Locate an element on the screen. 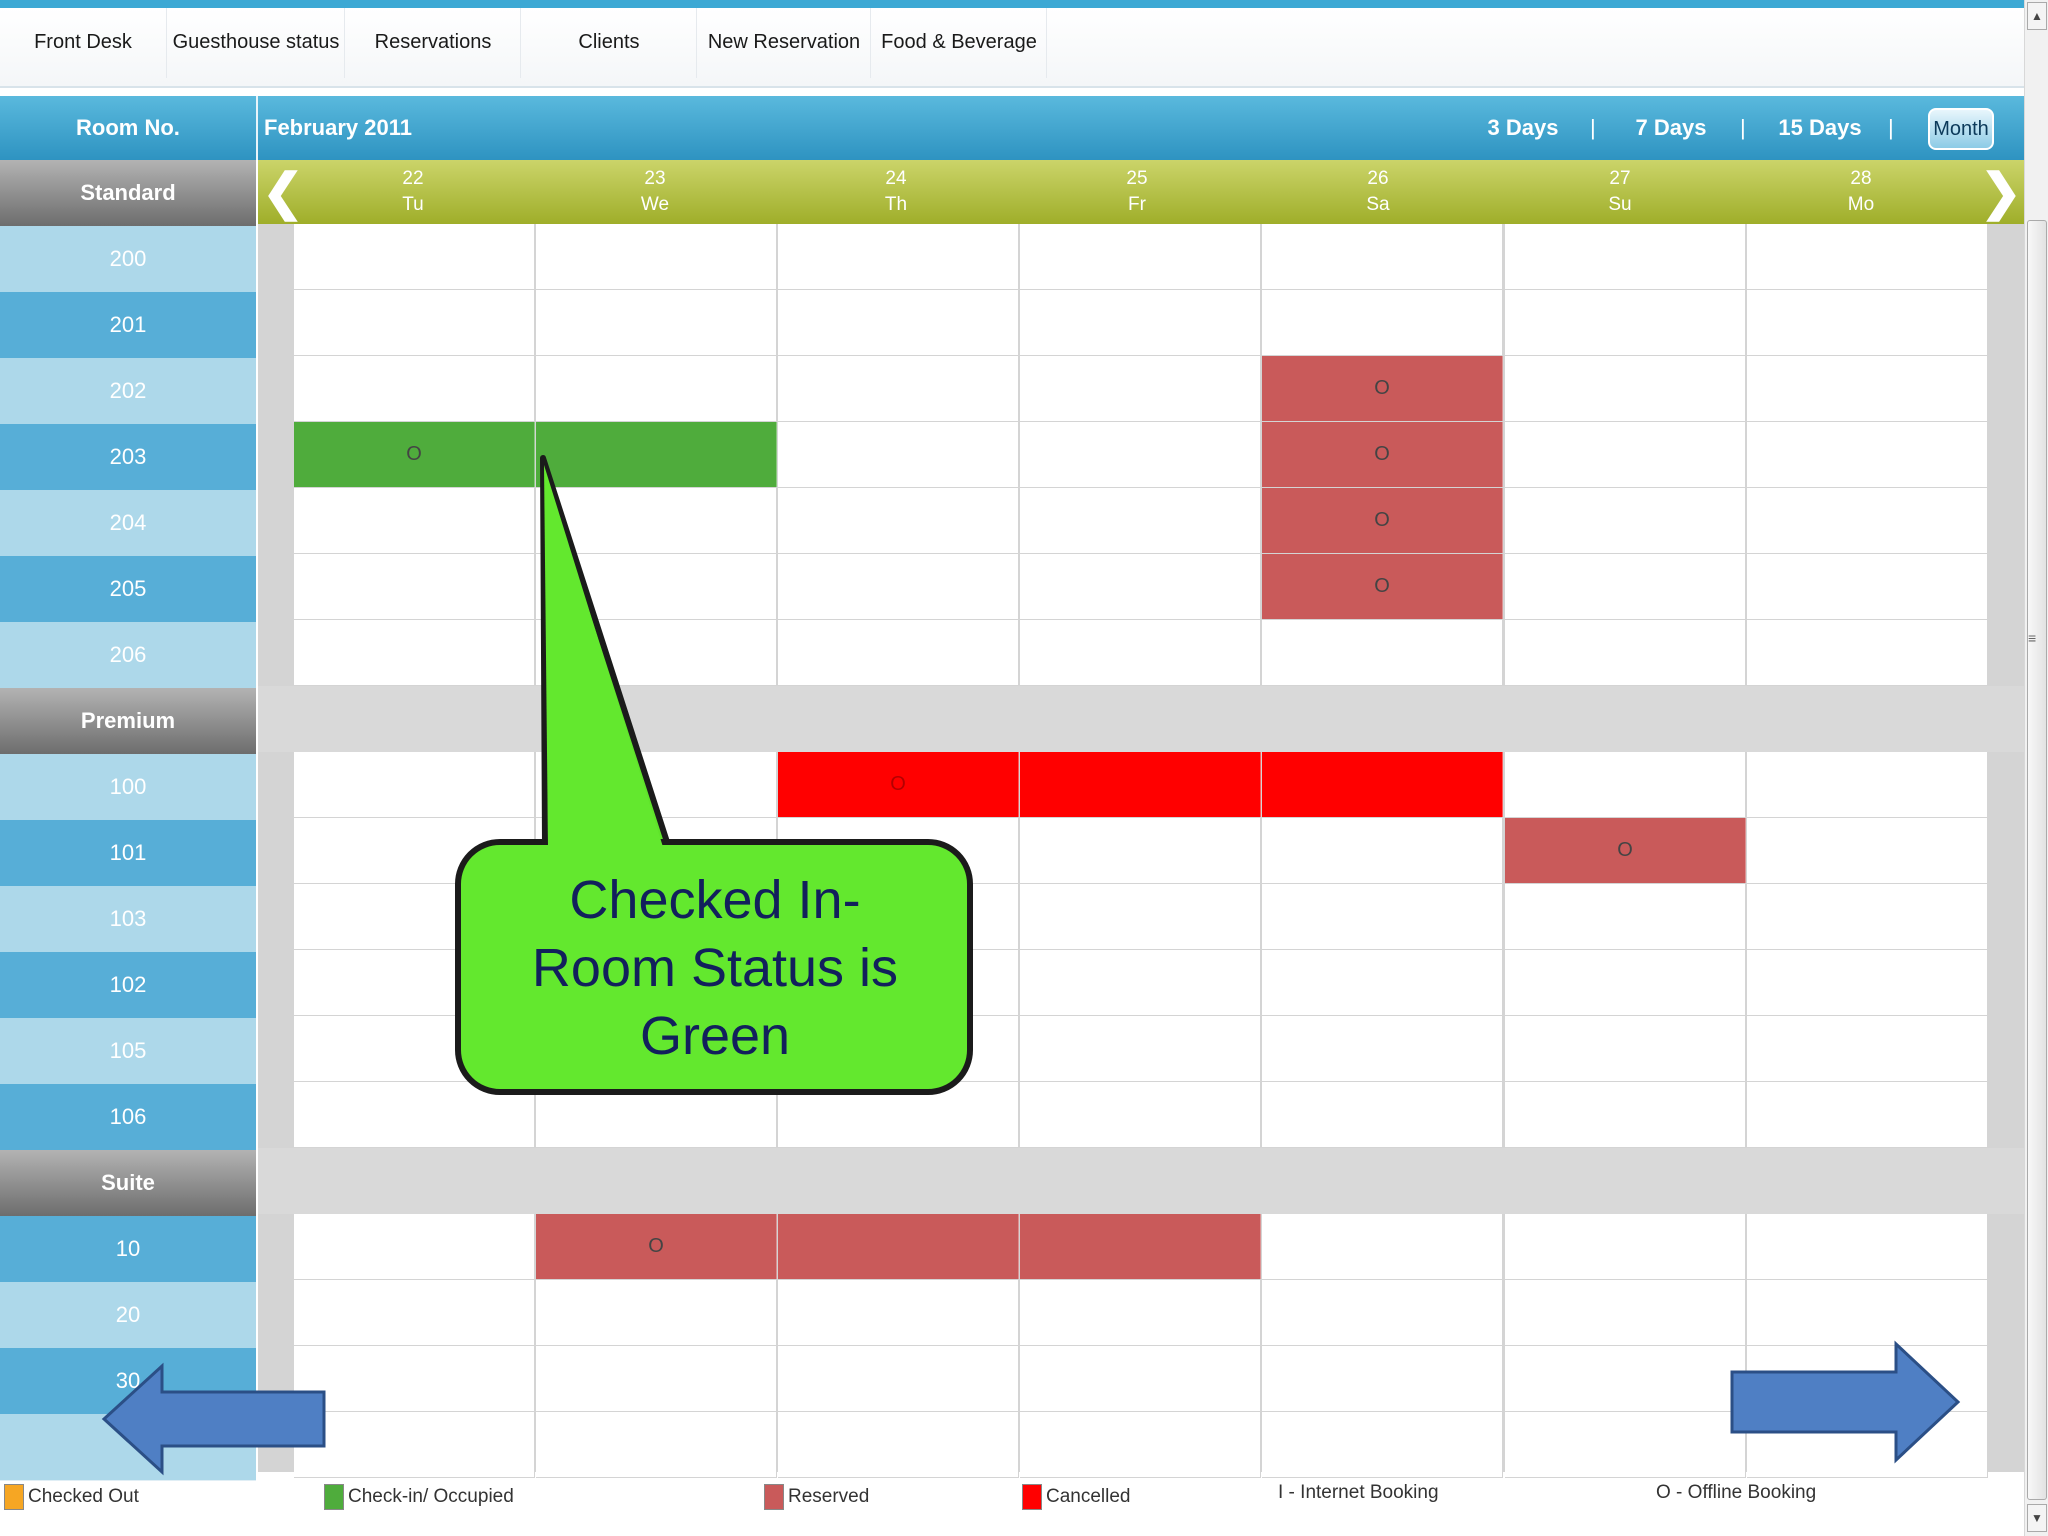 The height and width of the screenshot is (1536, 2048). callout-line: Checked In- is located at coordinates (715, 899).